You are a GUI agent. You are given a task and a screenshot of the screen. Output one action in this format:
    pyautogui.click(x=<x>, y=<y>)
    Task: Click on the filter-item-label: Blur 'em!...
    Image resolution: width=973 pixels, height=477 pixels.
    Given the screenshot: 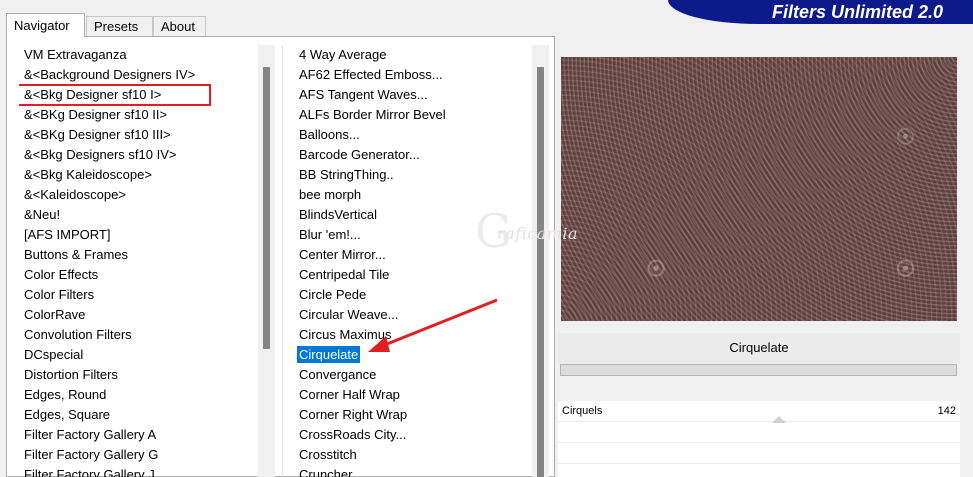 What is the action you would take?
    pyautogui.click(x=330, y=234)
    